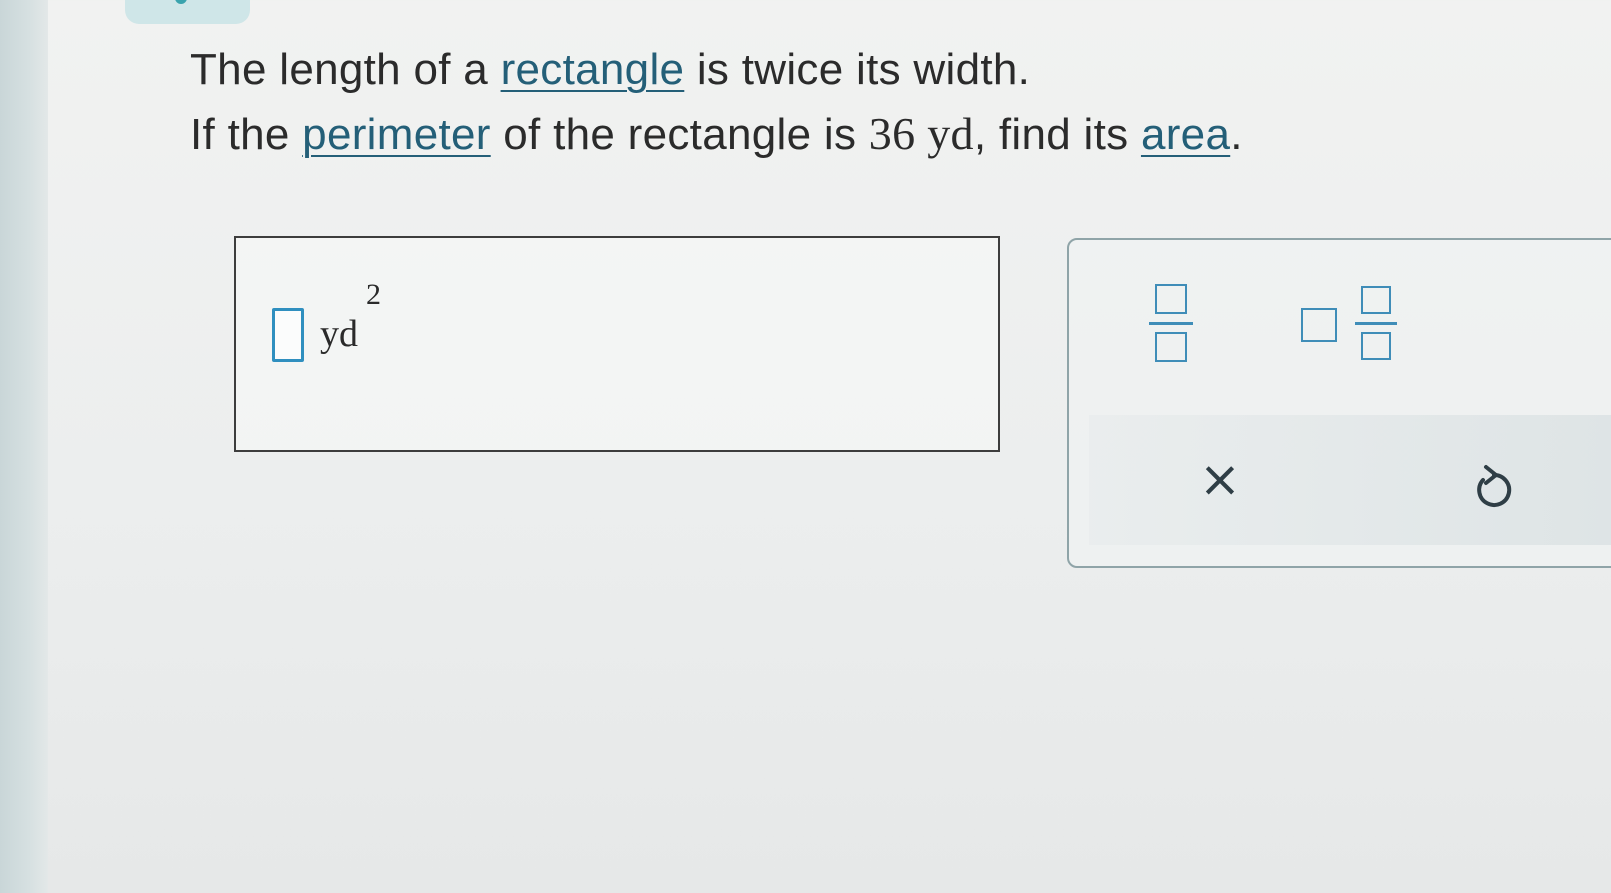 This screenshot has width=1611, height=893. What do you see at coordinates (396, 134) in the screenshot?
I see `term-perimeter-link: perimeter` at bounding box center [396, 134].